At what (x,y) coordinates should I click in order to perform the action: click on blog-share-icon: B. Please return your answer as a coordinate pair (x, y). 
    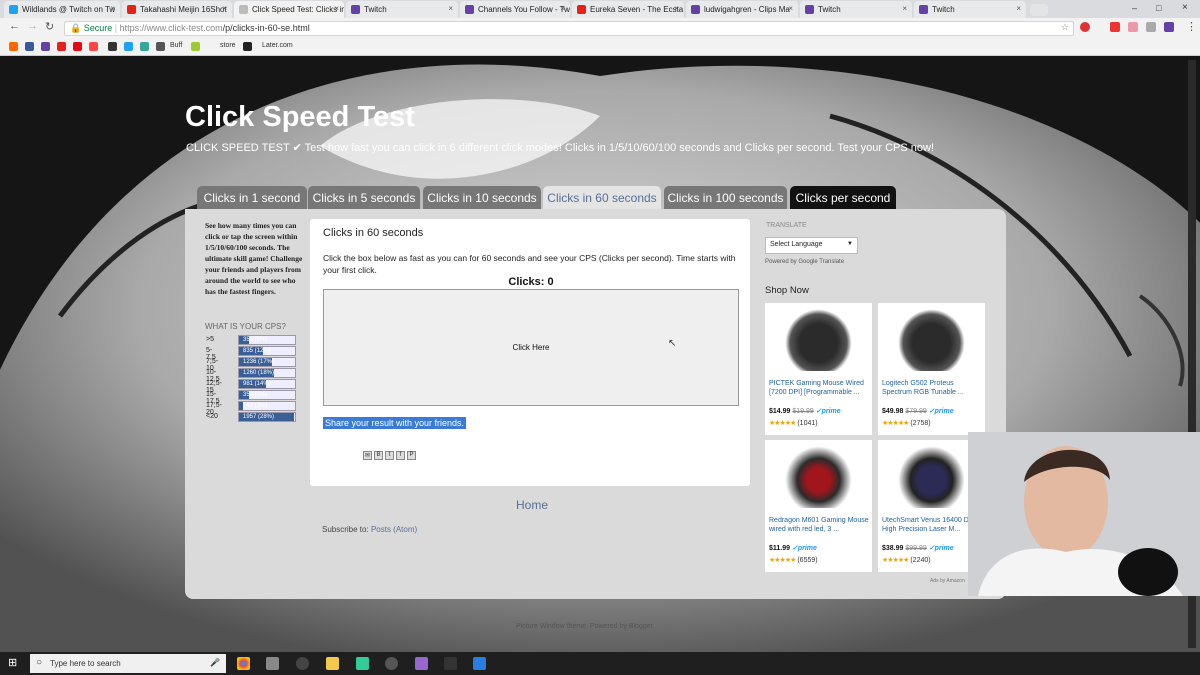
    Looking at the image, I should click on (378, 455).